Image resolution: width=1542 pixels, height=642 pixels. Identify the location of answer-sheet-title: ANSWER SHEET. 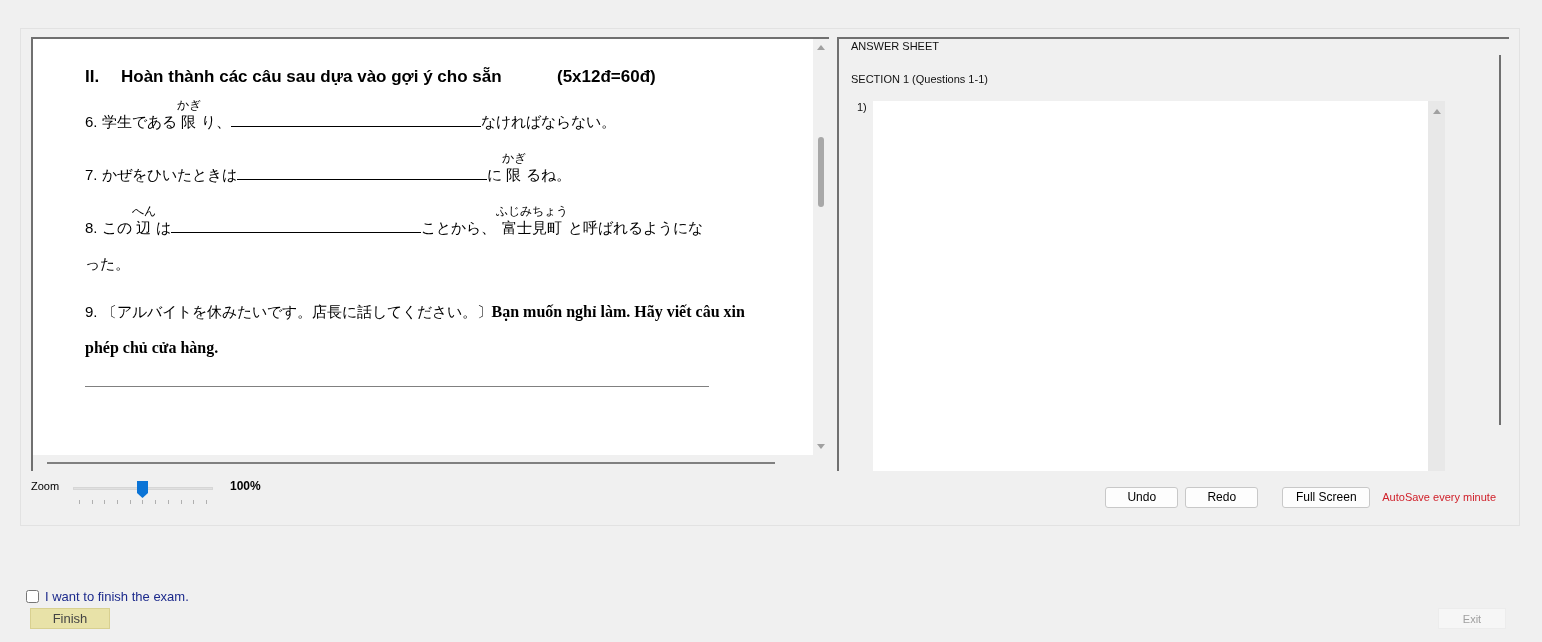
(895, 46).